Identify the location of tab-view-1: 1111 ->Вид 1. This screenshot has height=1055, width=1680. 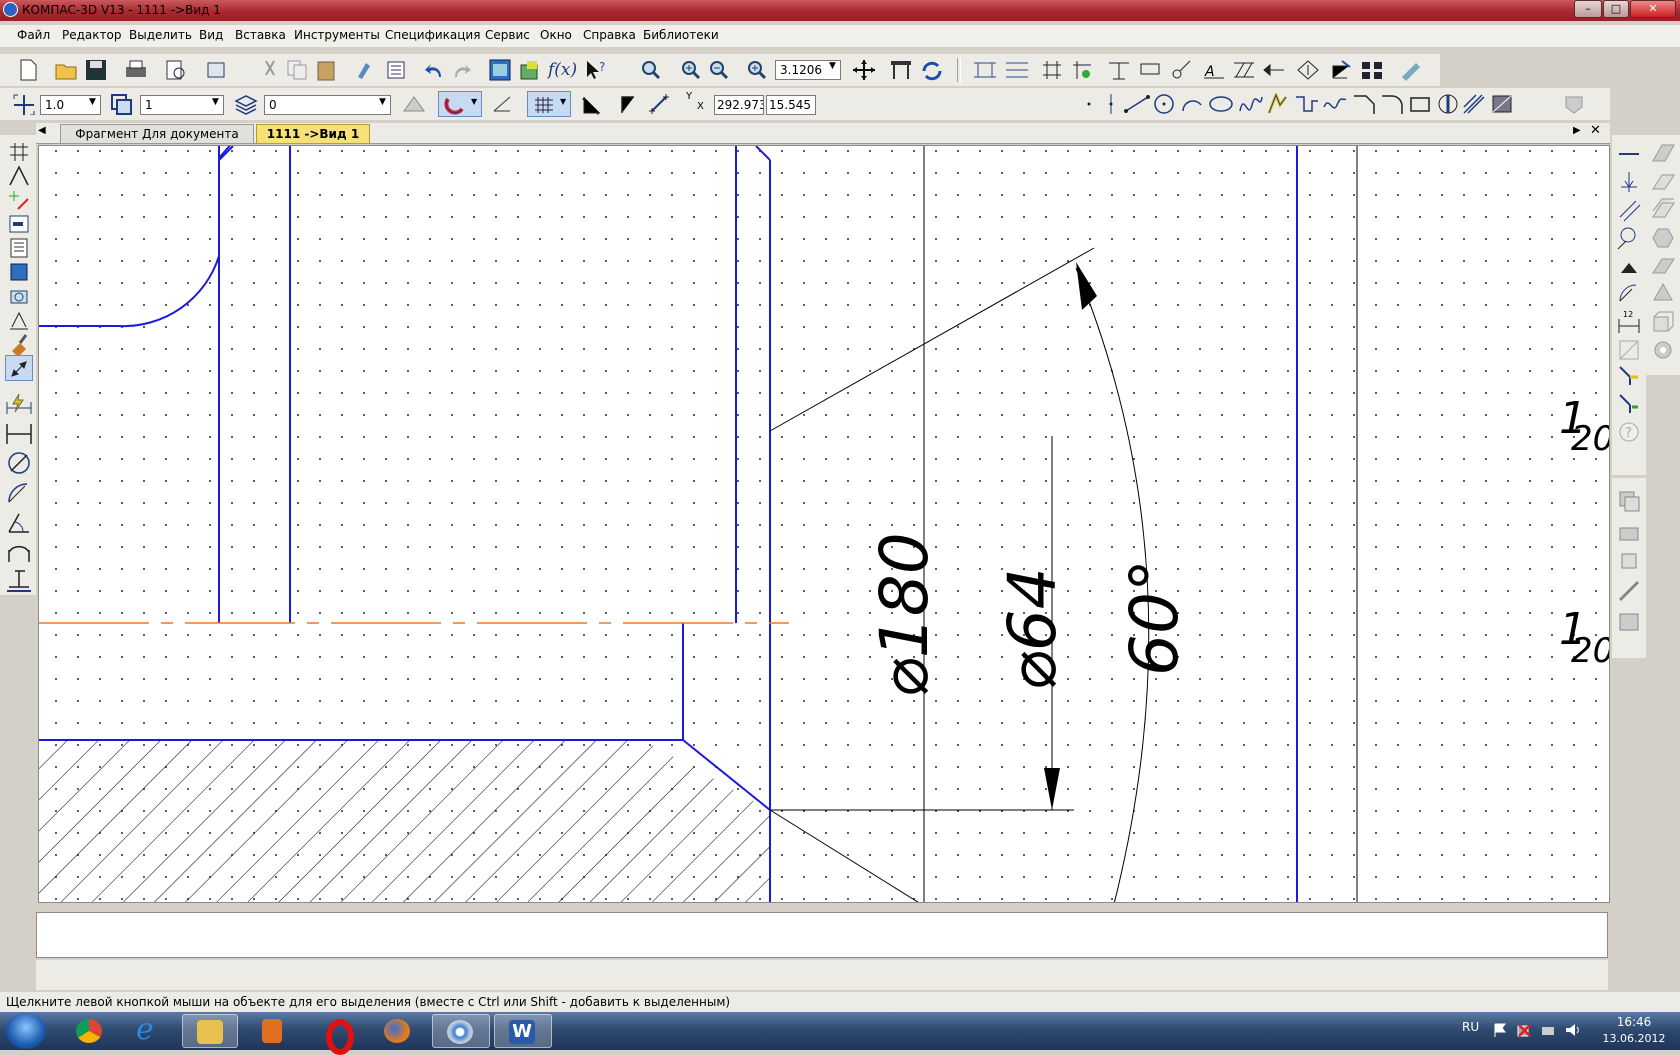
(313, 133).